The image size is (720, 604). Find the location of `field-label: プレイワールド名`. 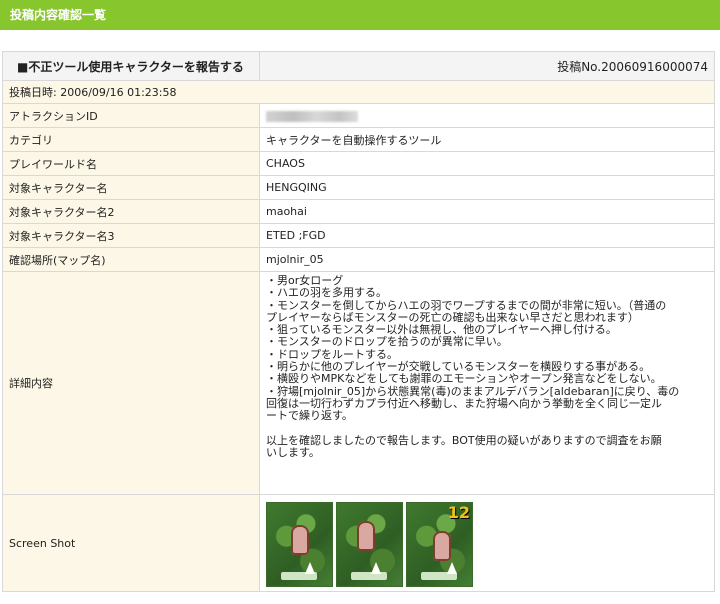

field-label: プレイワールド名 is located at coordinates (131, 163).